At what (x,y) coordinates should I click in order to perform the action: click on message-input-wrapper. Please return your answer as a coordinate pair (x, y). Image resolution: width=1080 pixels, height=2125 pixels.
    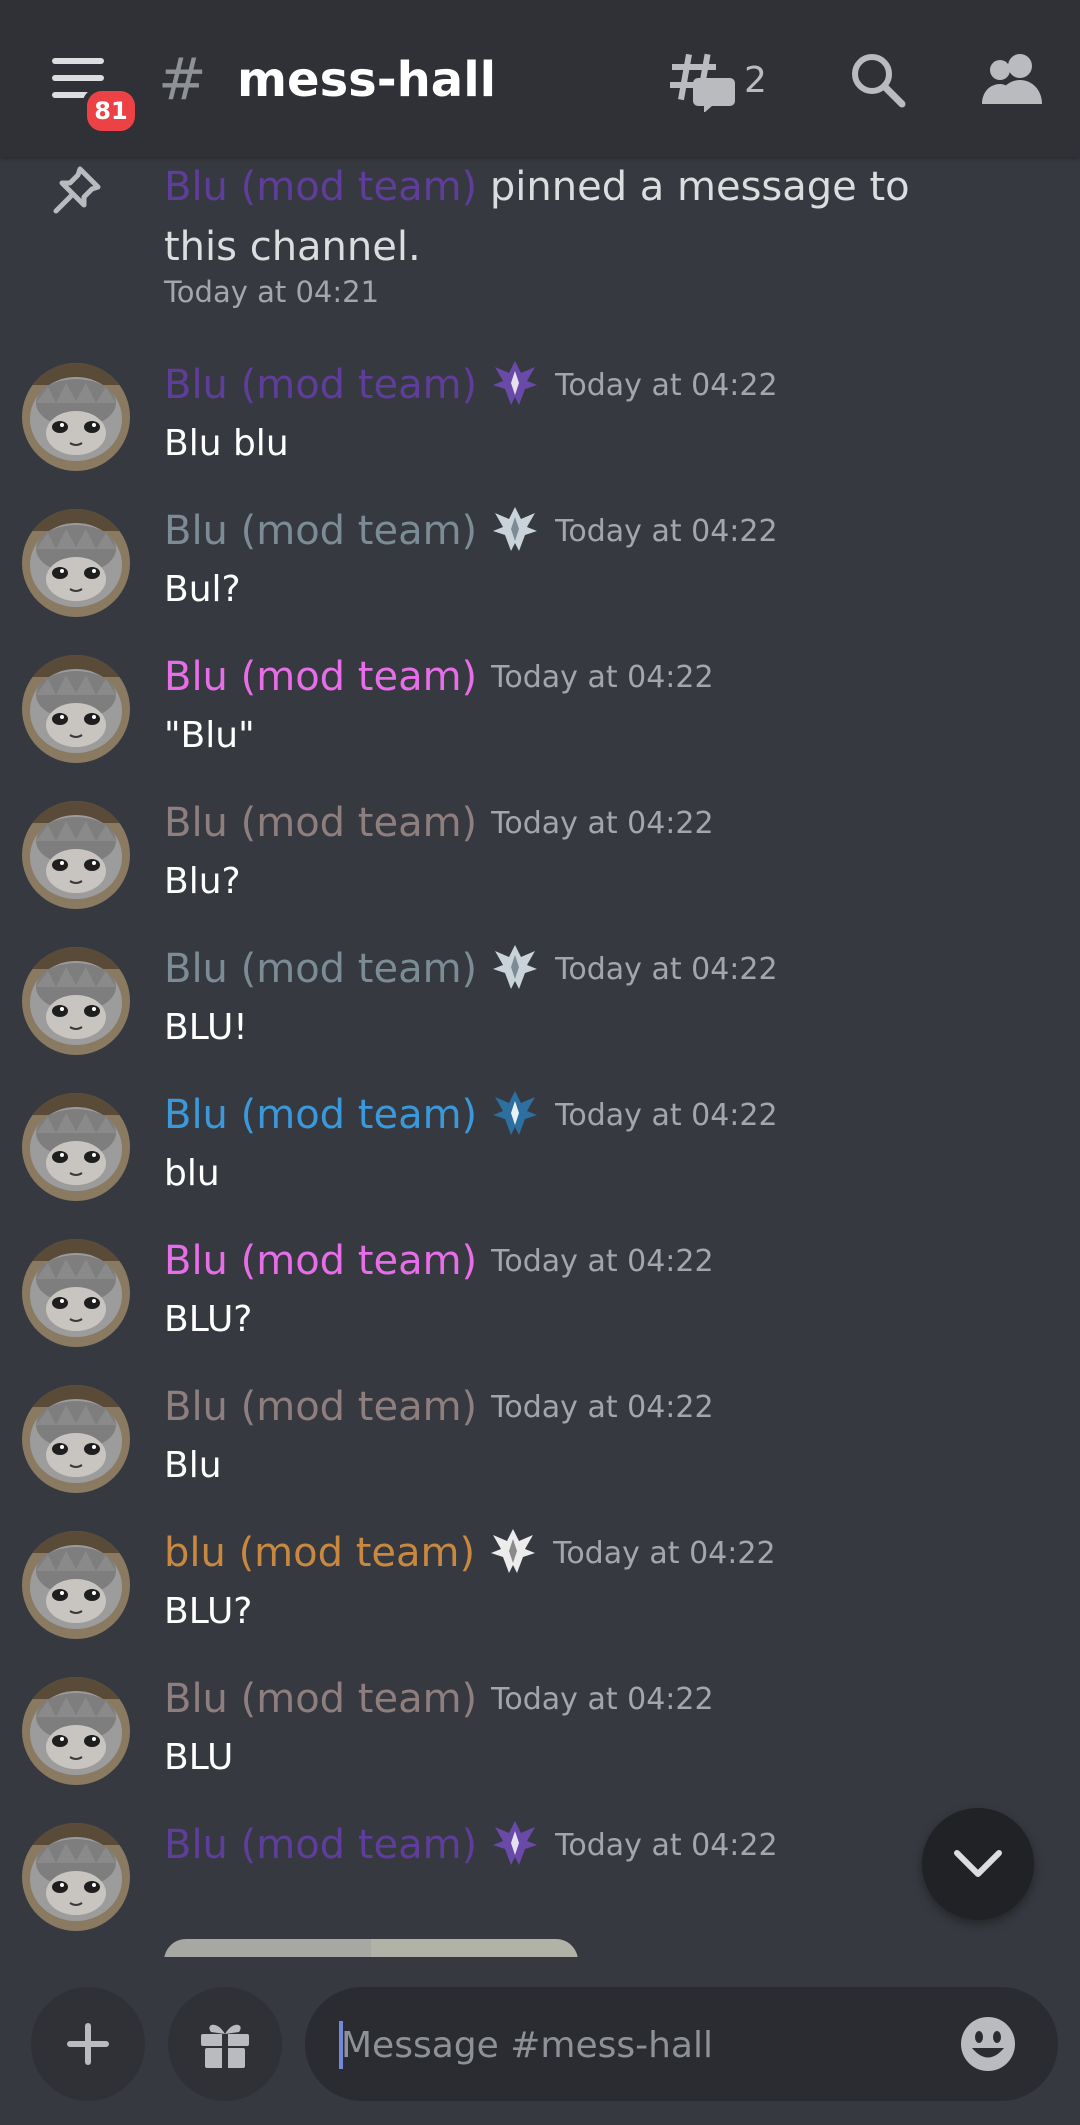
    Looking at the image, I should click on (681, 2044).